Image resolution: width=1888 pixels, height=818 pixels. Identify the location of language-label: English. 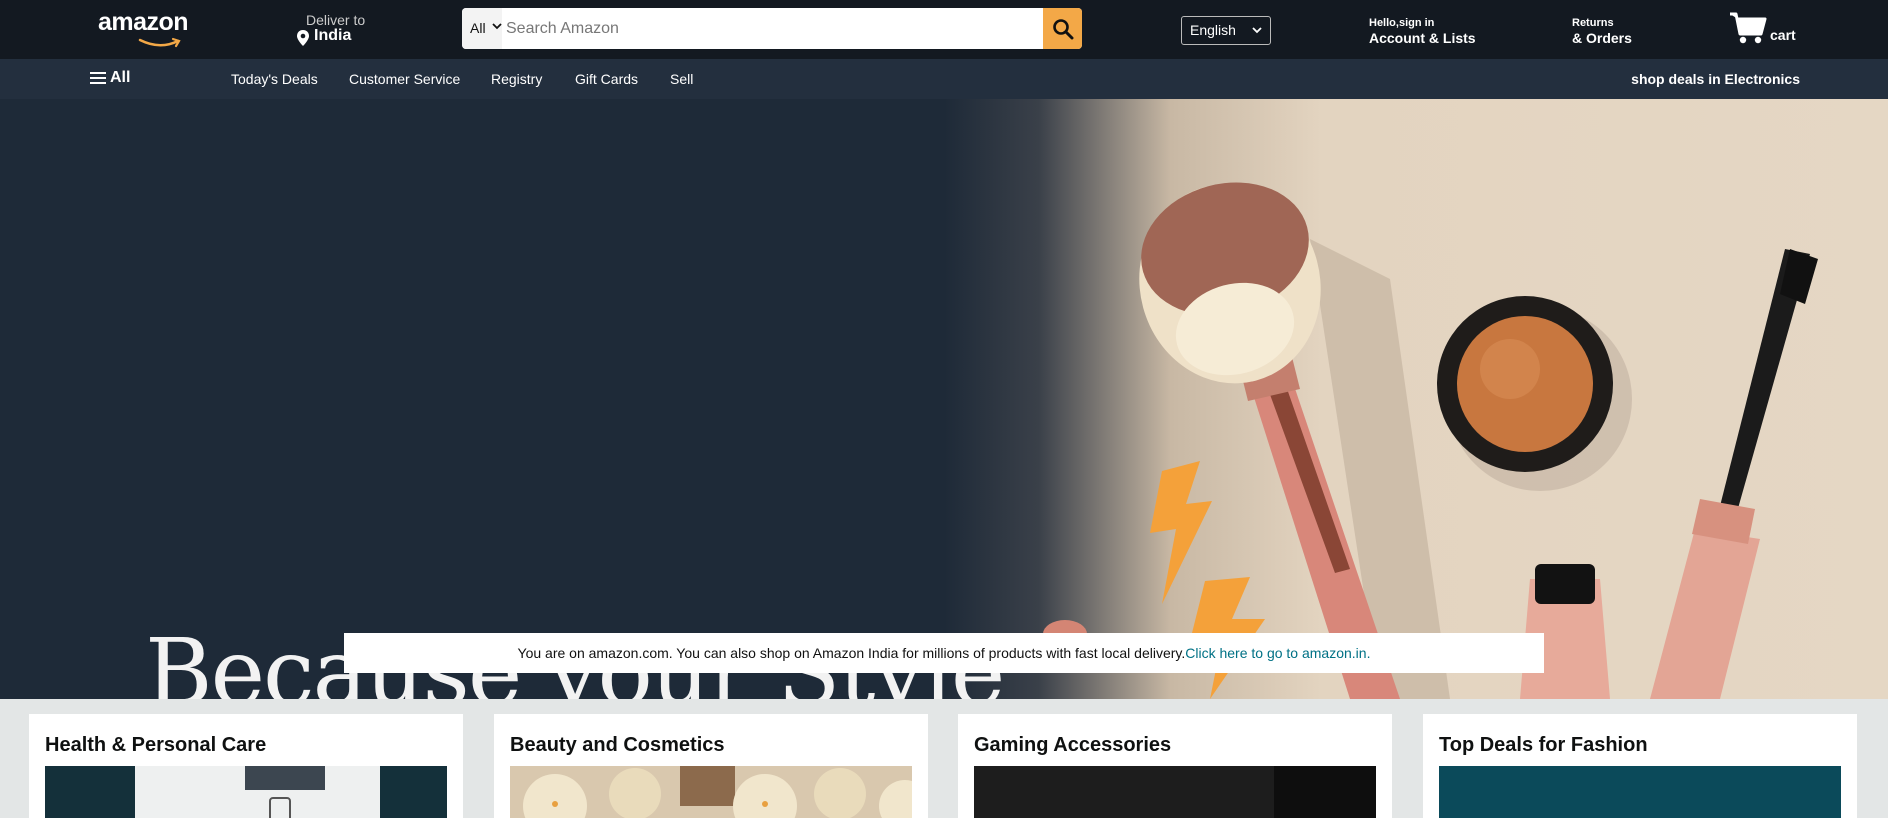
(1213, 30).